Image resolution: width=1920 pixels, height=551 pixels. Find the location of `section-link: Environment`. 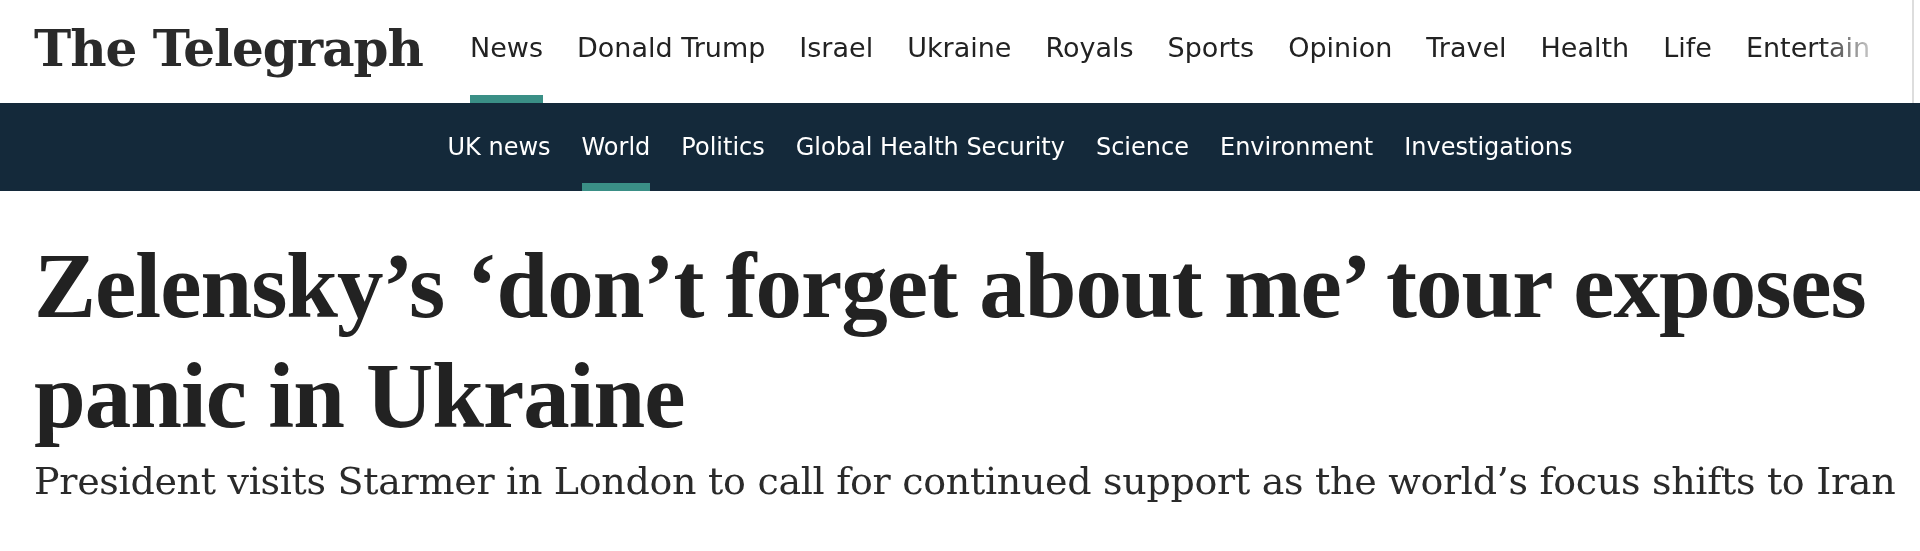

section-link: Environment is located at coordinates (1297, 147).